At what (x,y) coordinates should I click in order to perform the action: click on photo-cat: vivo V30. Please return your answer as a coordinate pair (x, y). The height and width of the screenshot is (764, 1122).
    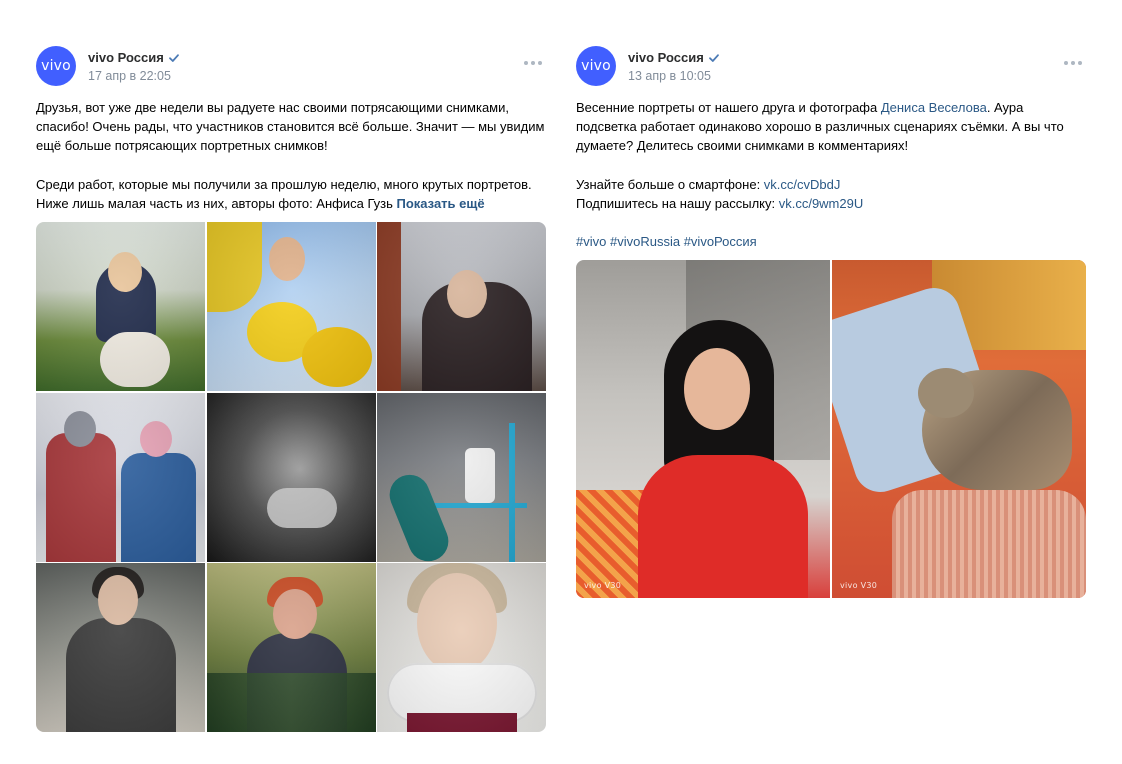
    Looking at the image, I should click on (959, 429).